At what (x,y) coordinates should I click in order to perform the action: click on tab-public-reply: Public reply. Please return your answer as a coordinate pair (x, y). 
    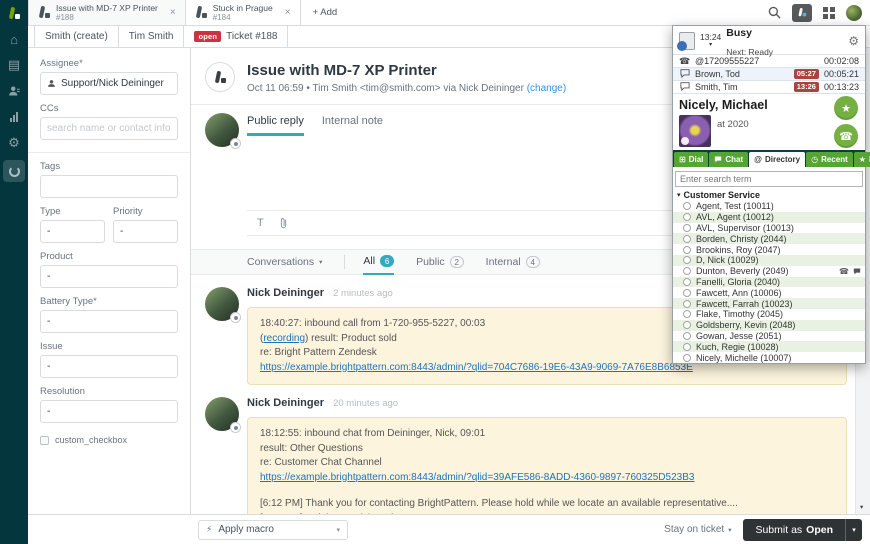
    Looking at the image, I should click on (275, 125).